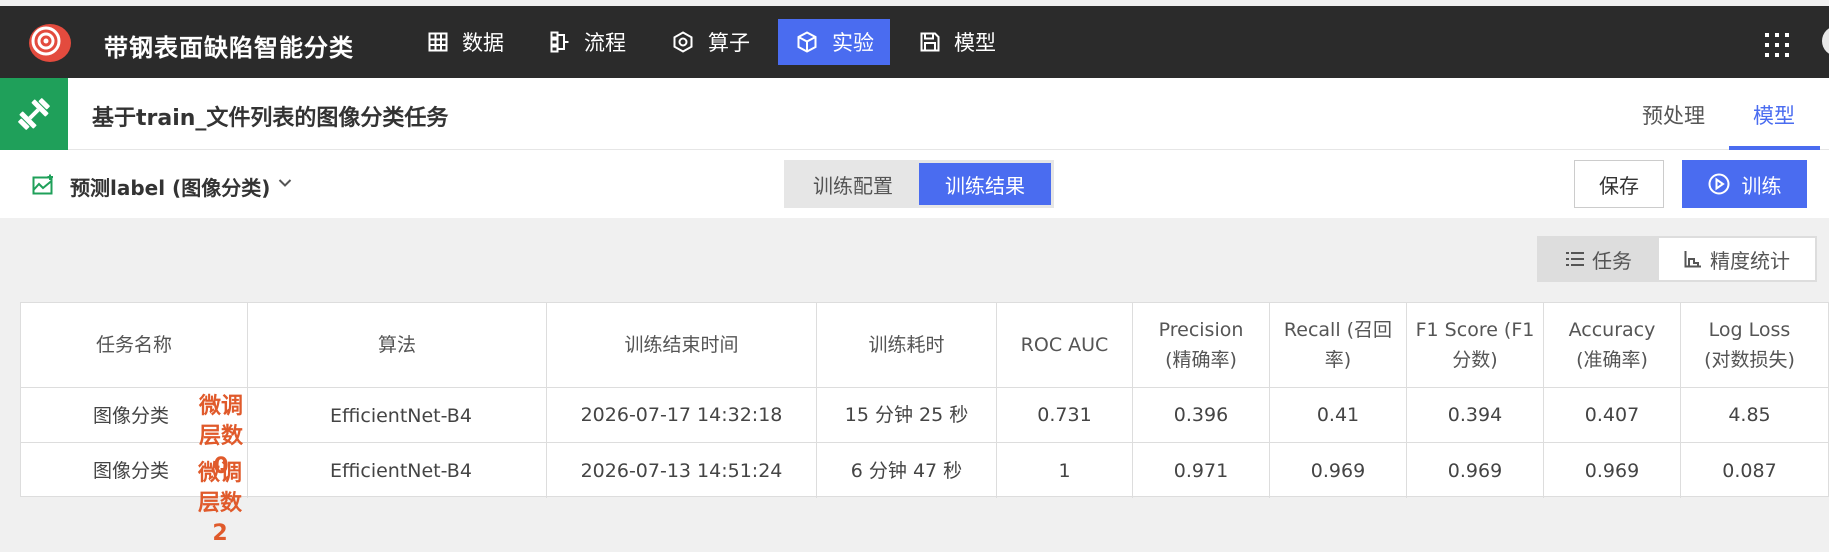  Describe the element at coordinates (1575, 259) in the screenshot. I see `list-icon` at that location.